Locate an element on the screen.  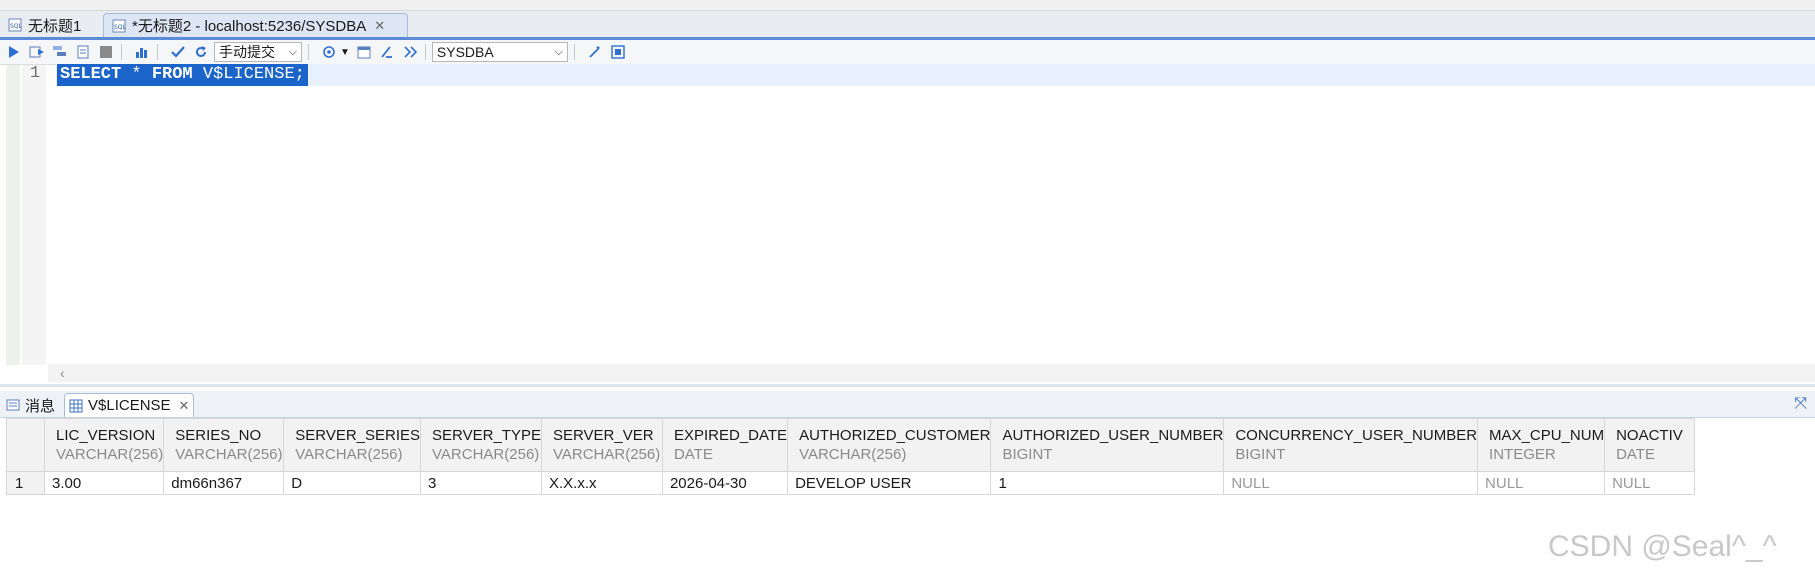
sql-table: V$LICENSE; is located at coordinates (248, 74).